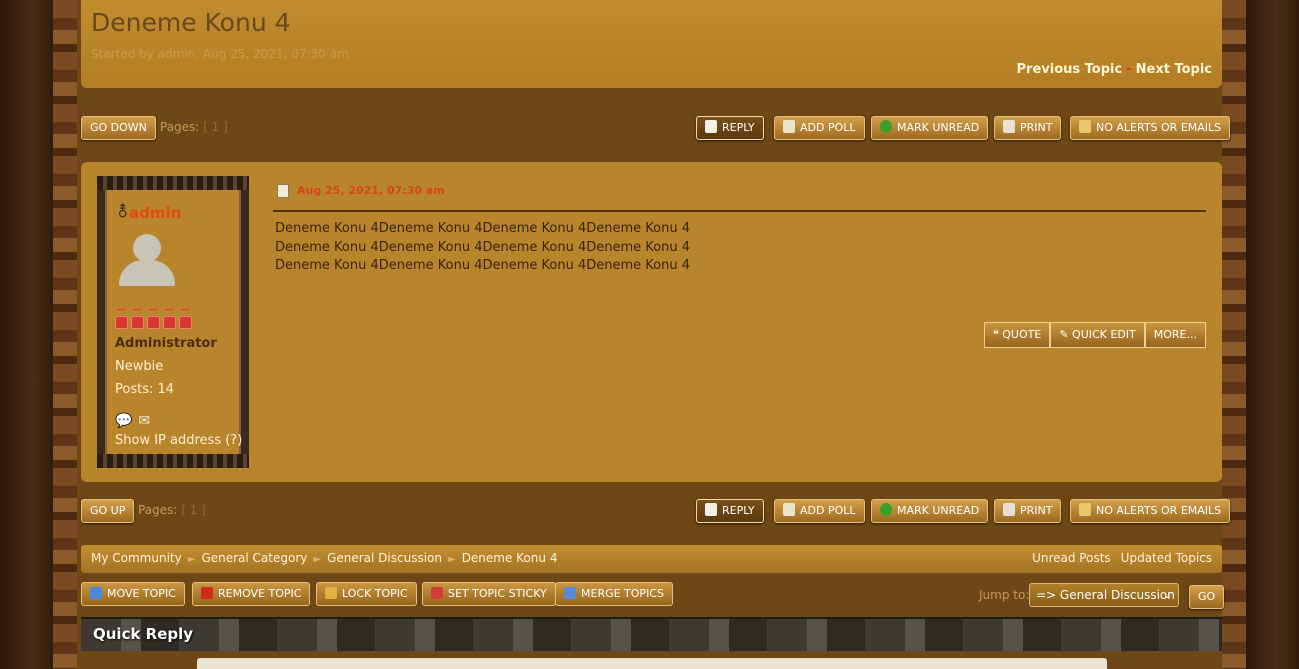  What do you see at coordinates (819, 128) in the screenshot?
I see `add-poll-button: ADD POLL` at bounding box center [819, 128].